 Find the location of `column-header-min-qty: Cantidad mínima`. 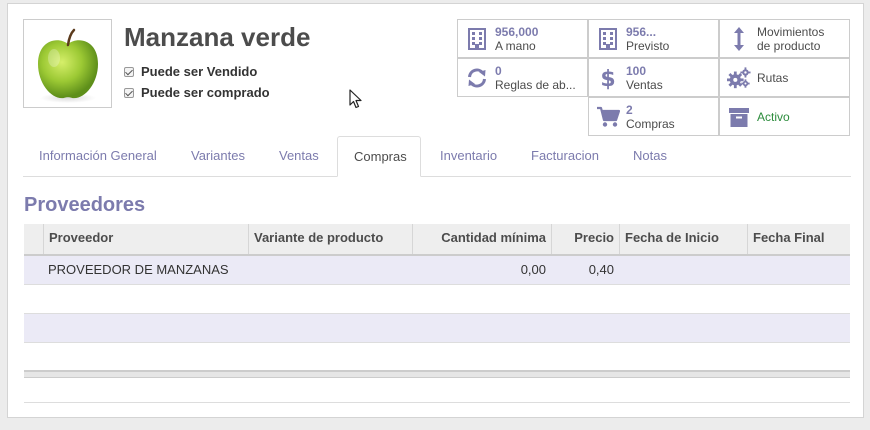

column-header-min-qty: Cantidad mínima is located at coordinates (481, 239).